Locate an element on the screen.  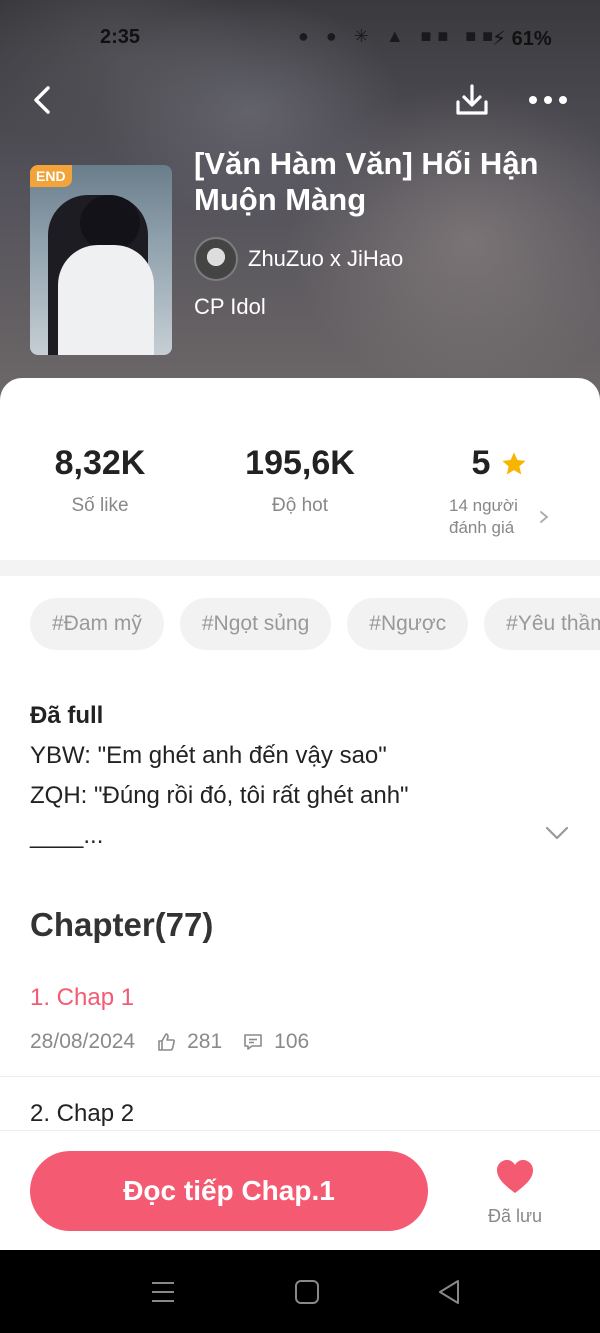
likes-stat: 8,32K Số like is located at coordinates (100, 480).